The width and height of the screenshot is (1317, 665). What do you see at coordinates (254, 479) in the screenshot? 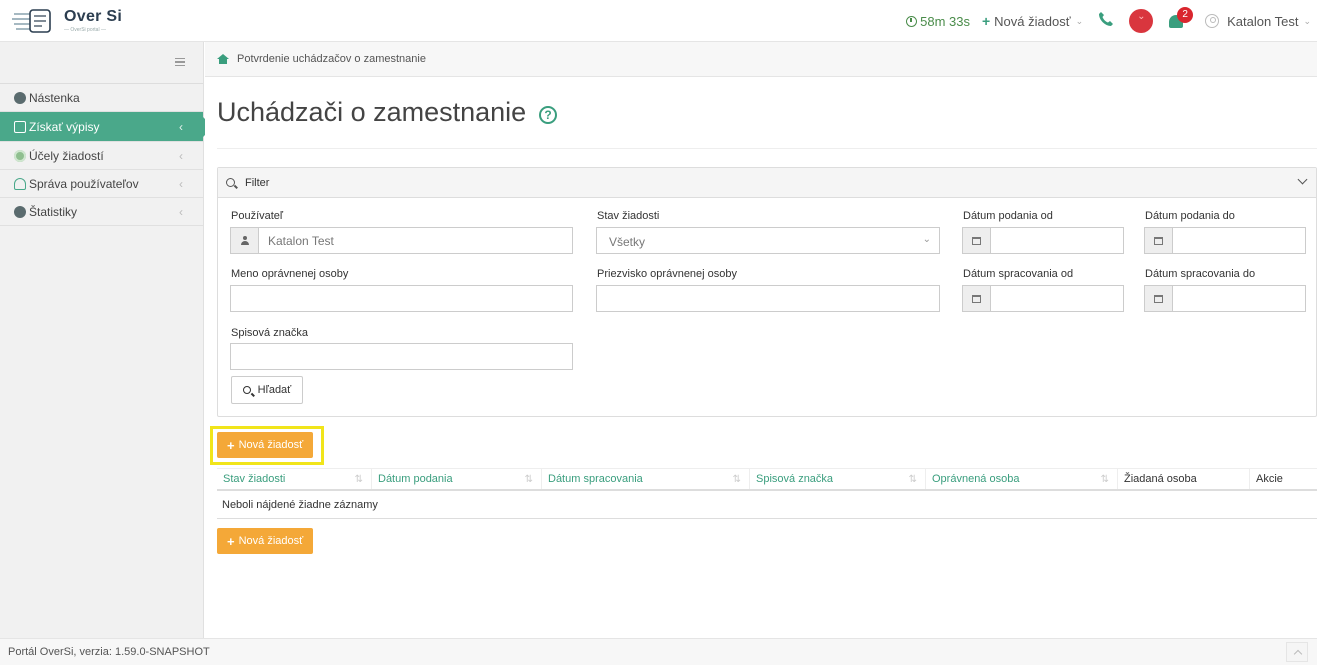
I see `column-label: Stav žiadosti` at bounding box center [254, 479].